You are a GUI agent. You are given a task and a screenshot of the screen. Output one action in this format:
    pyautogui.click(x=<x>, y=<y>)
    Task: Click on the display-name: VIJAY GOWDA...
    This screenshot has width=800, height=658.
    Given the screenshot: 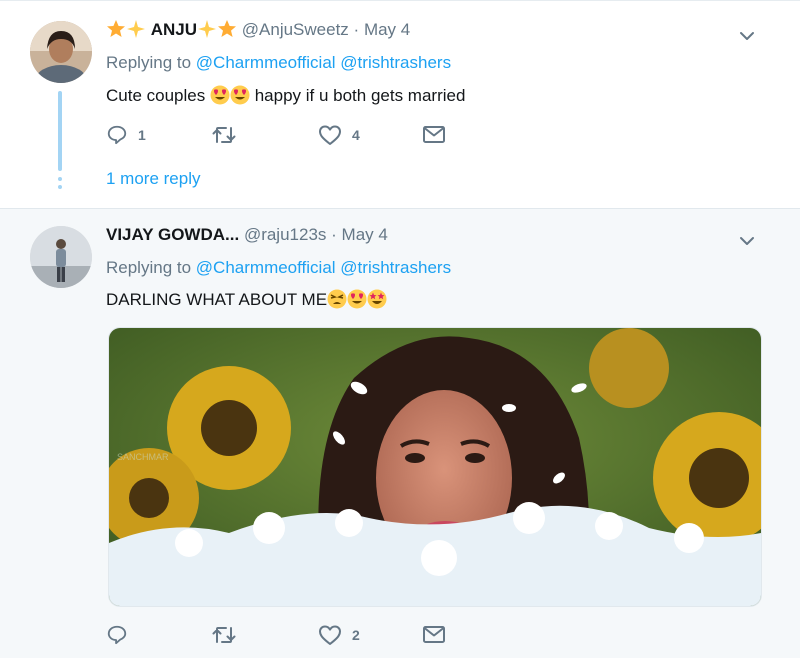 What is the action you would take?
    pyautogui.click(x=172, y=234)
    